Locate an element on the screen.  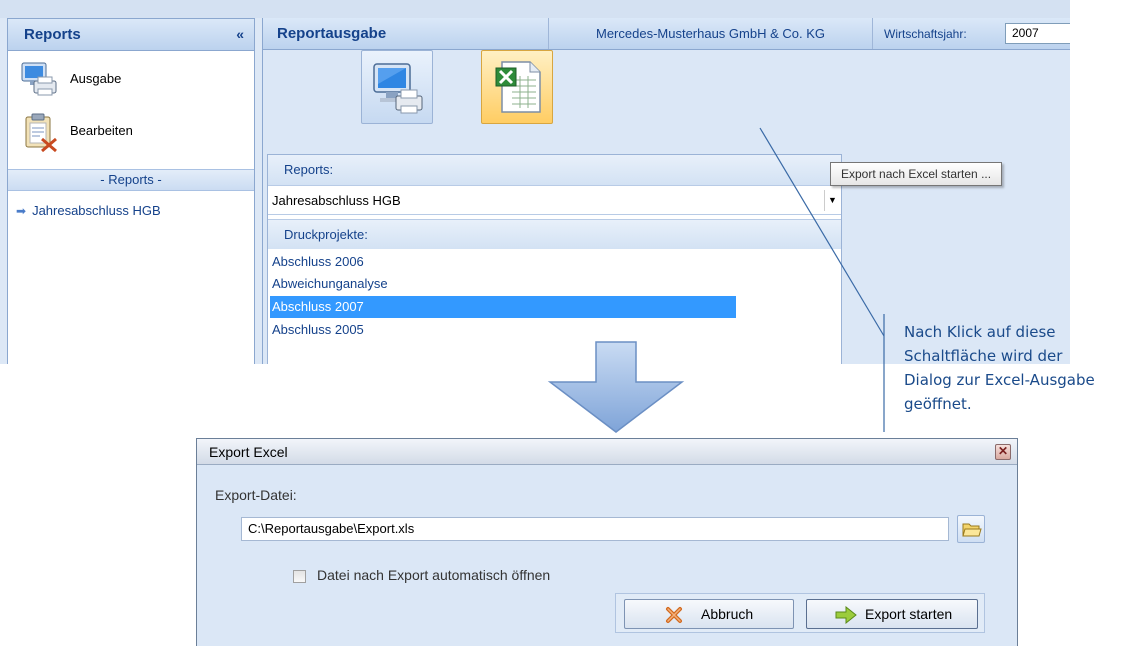
page-title: Reportausgabe is located at coordinates (332, 33).